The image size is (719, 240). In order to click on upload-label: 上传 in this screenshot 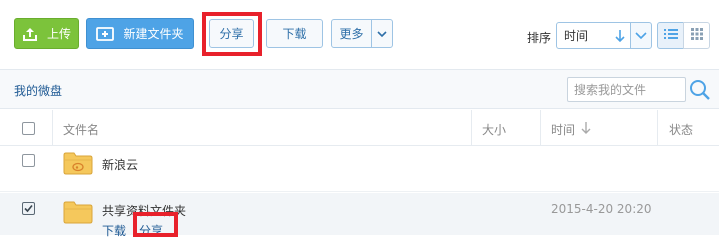, I will do `click(58, 34)`.